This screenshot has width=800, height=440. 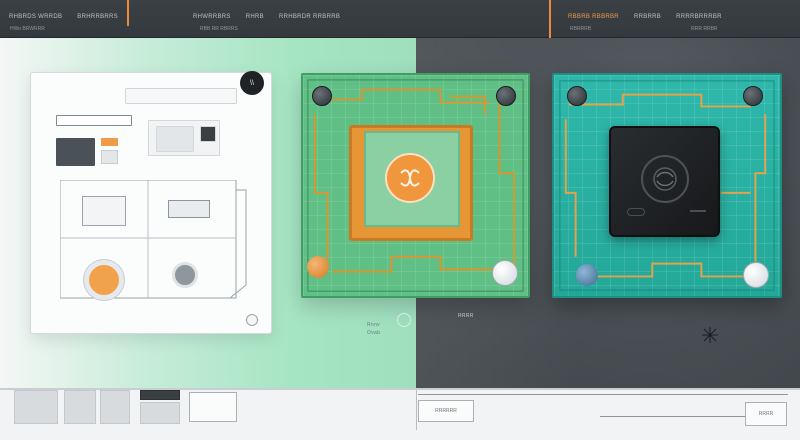 I want to click on right-button-label: RRRR, so click(x=766, y=414).